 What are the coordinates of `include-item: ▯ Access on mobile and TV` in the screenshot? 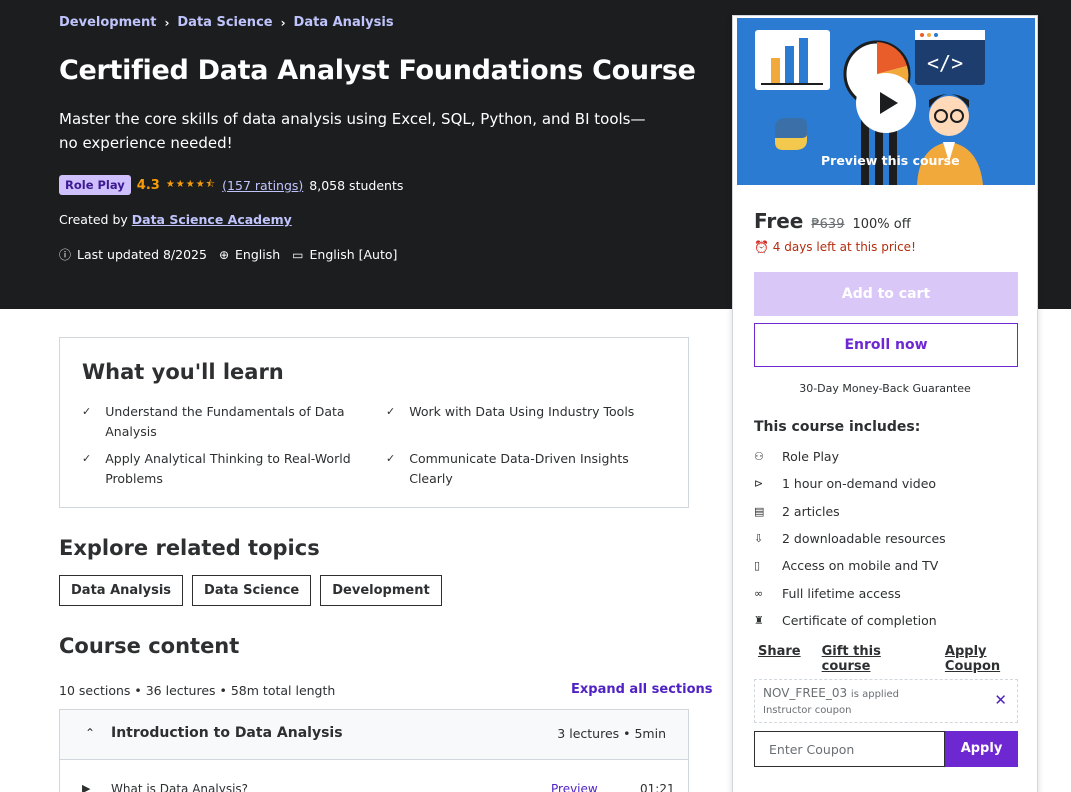 It's located at (846, 565).